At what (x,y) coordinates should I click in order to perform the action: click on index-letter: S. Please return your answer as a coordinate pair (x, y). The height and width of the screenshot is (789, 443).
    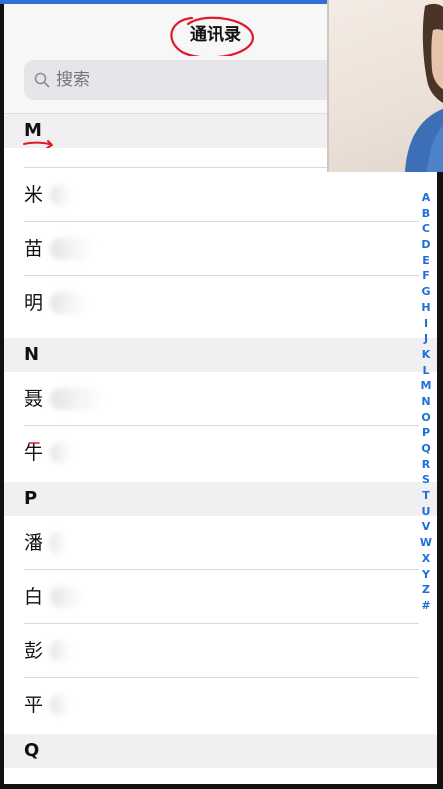
    Looking at the image, I should click on (426, 480).